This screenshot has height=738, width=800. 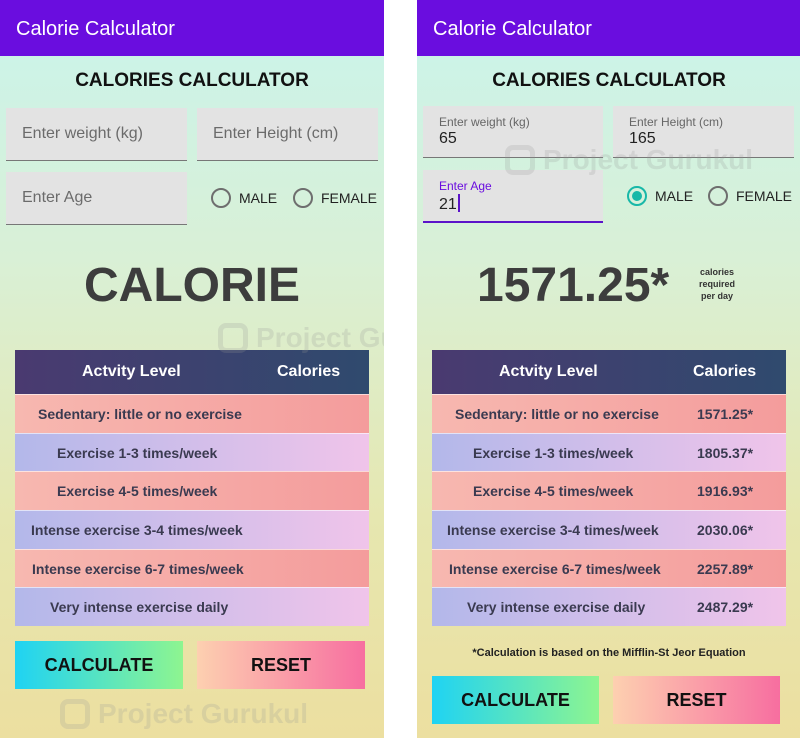 I want to click on table-row: Intense exercise 3-4 times/week, so click(x=192, y=529).